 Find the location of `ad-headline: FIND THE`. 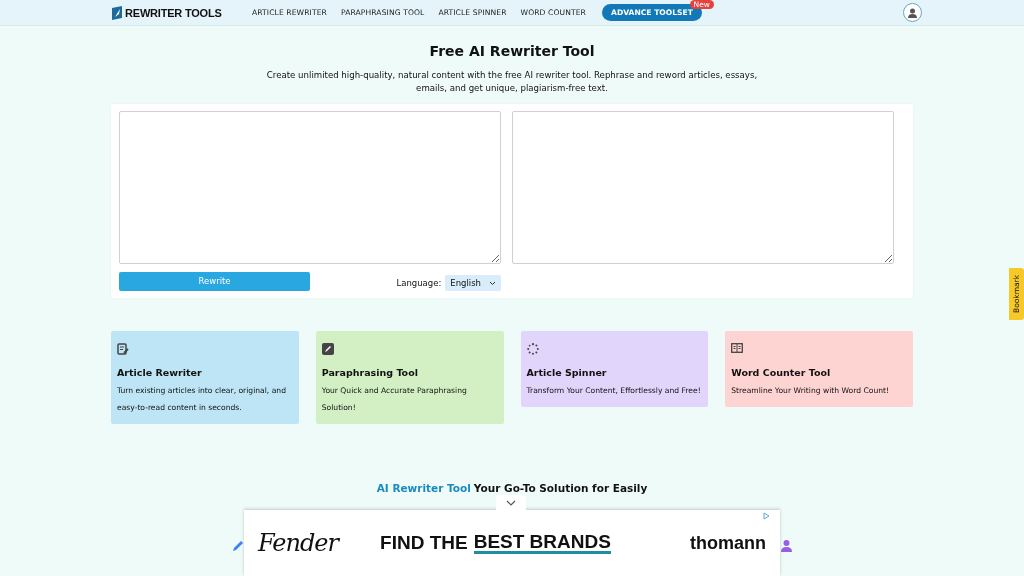

ad-headline: FIND THE is located at coordinates (424, 543).